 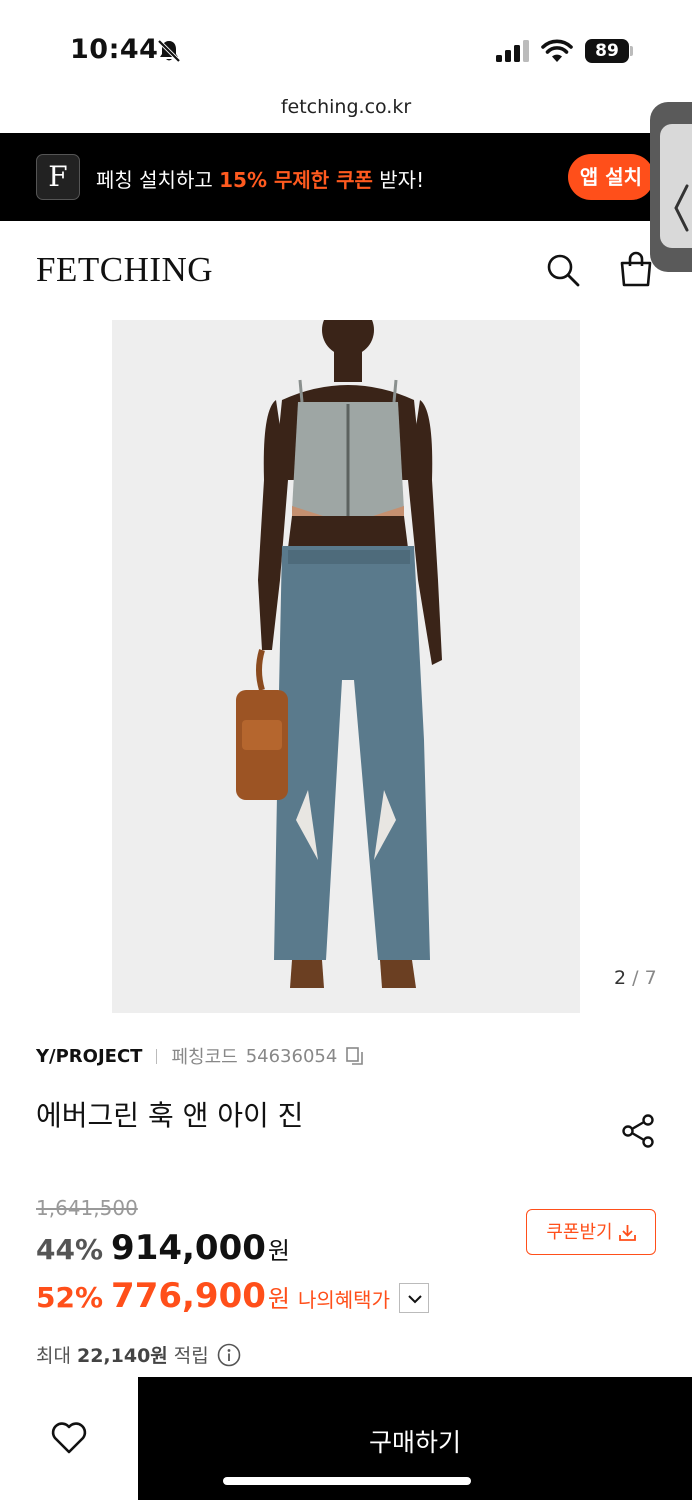 I want to click on promo-text-before: 페칭 설치하고, so click(x=158, y=180).